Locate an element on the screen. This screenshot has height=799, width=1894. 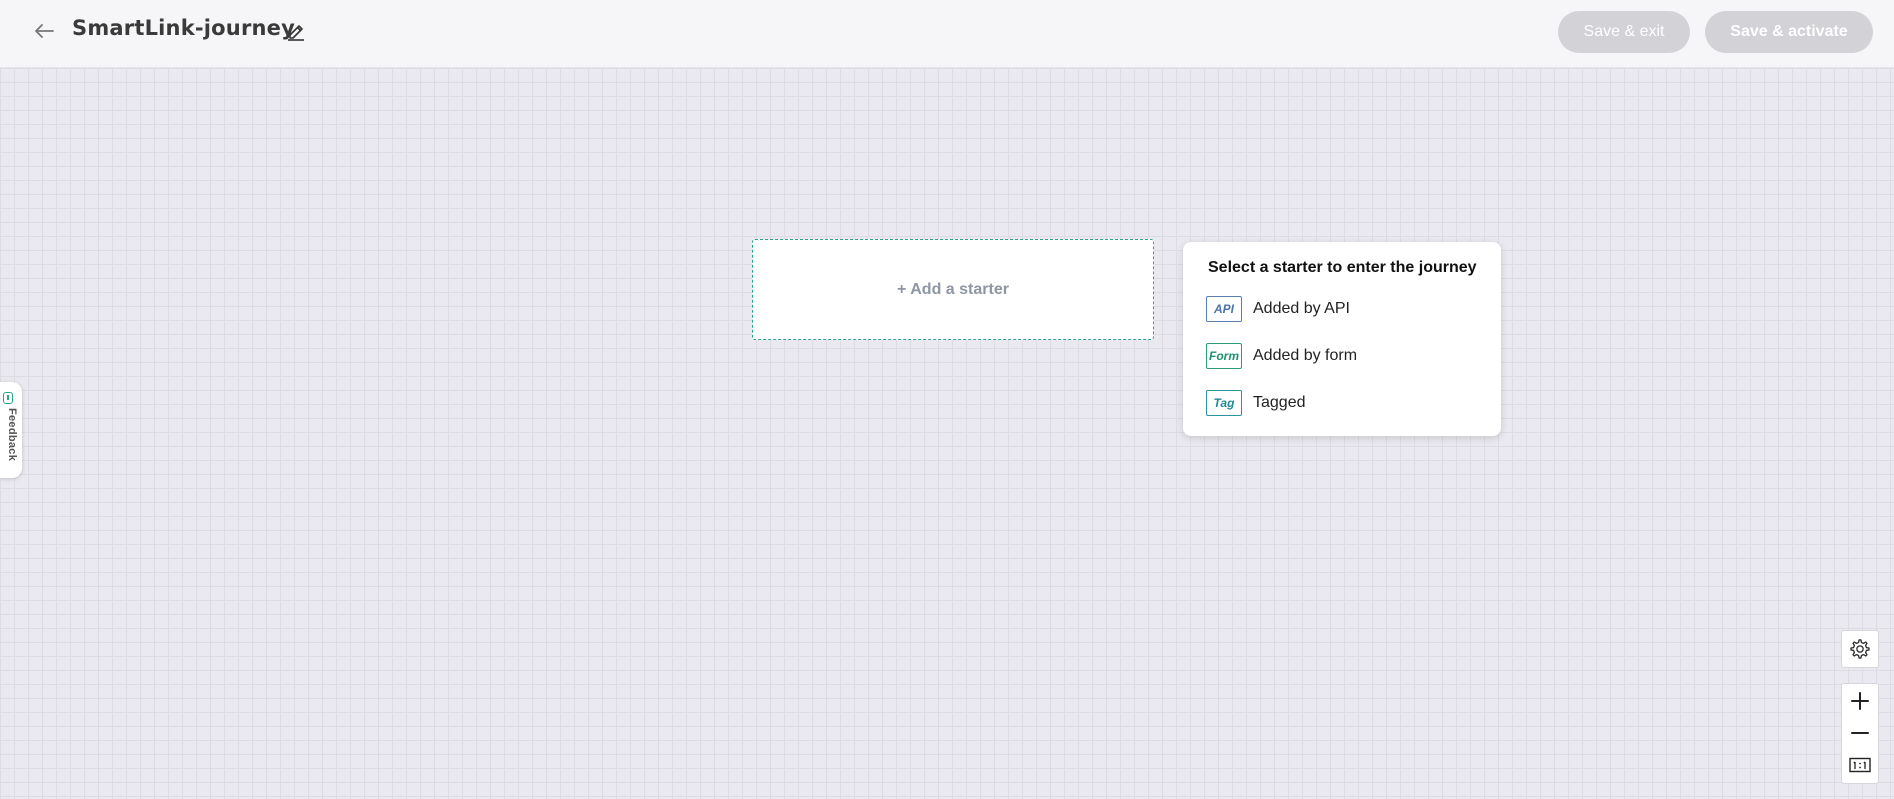
actual-size-icon is located at coordinates (1860, 765).